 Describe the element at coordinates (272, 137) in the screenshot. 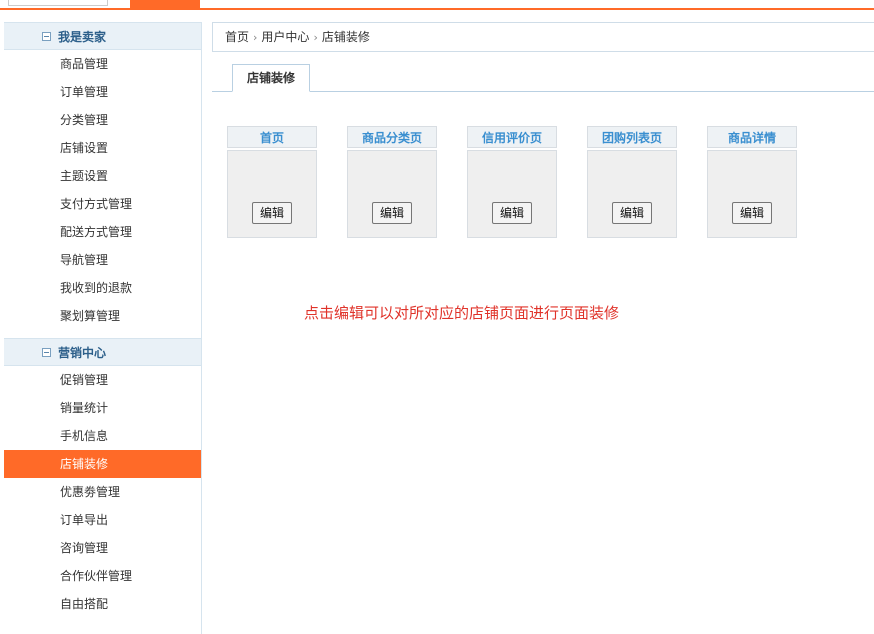

I see `page-card-title: 首页` at that location.